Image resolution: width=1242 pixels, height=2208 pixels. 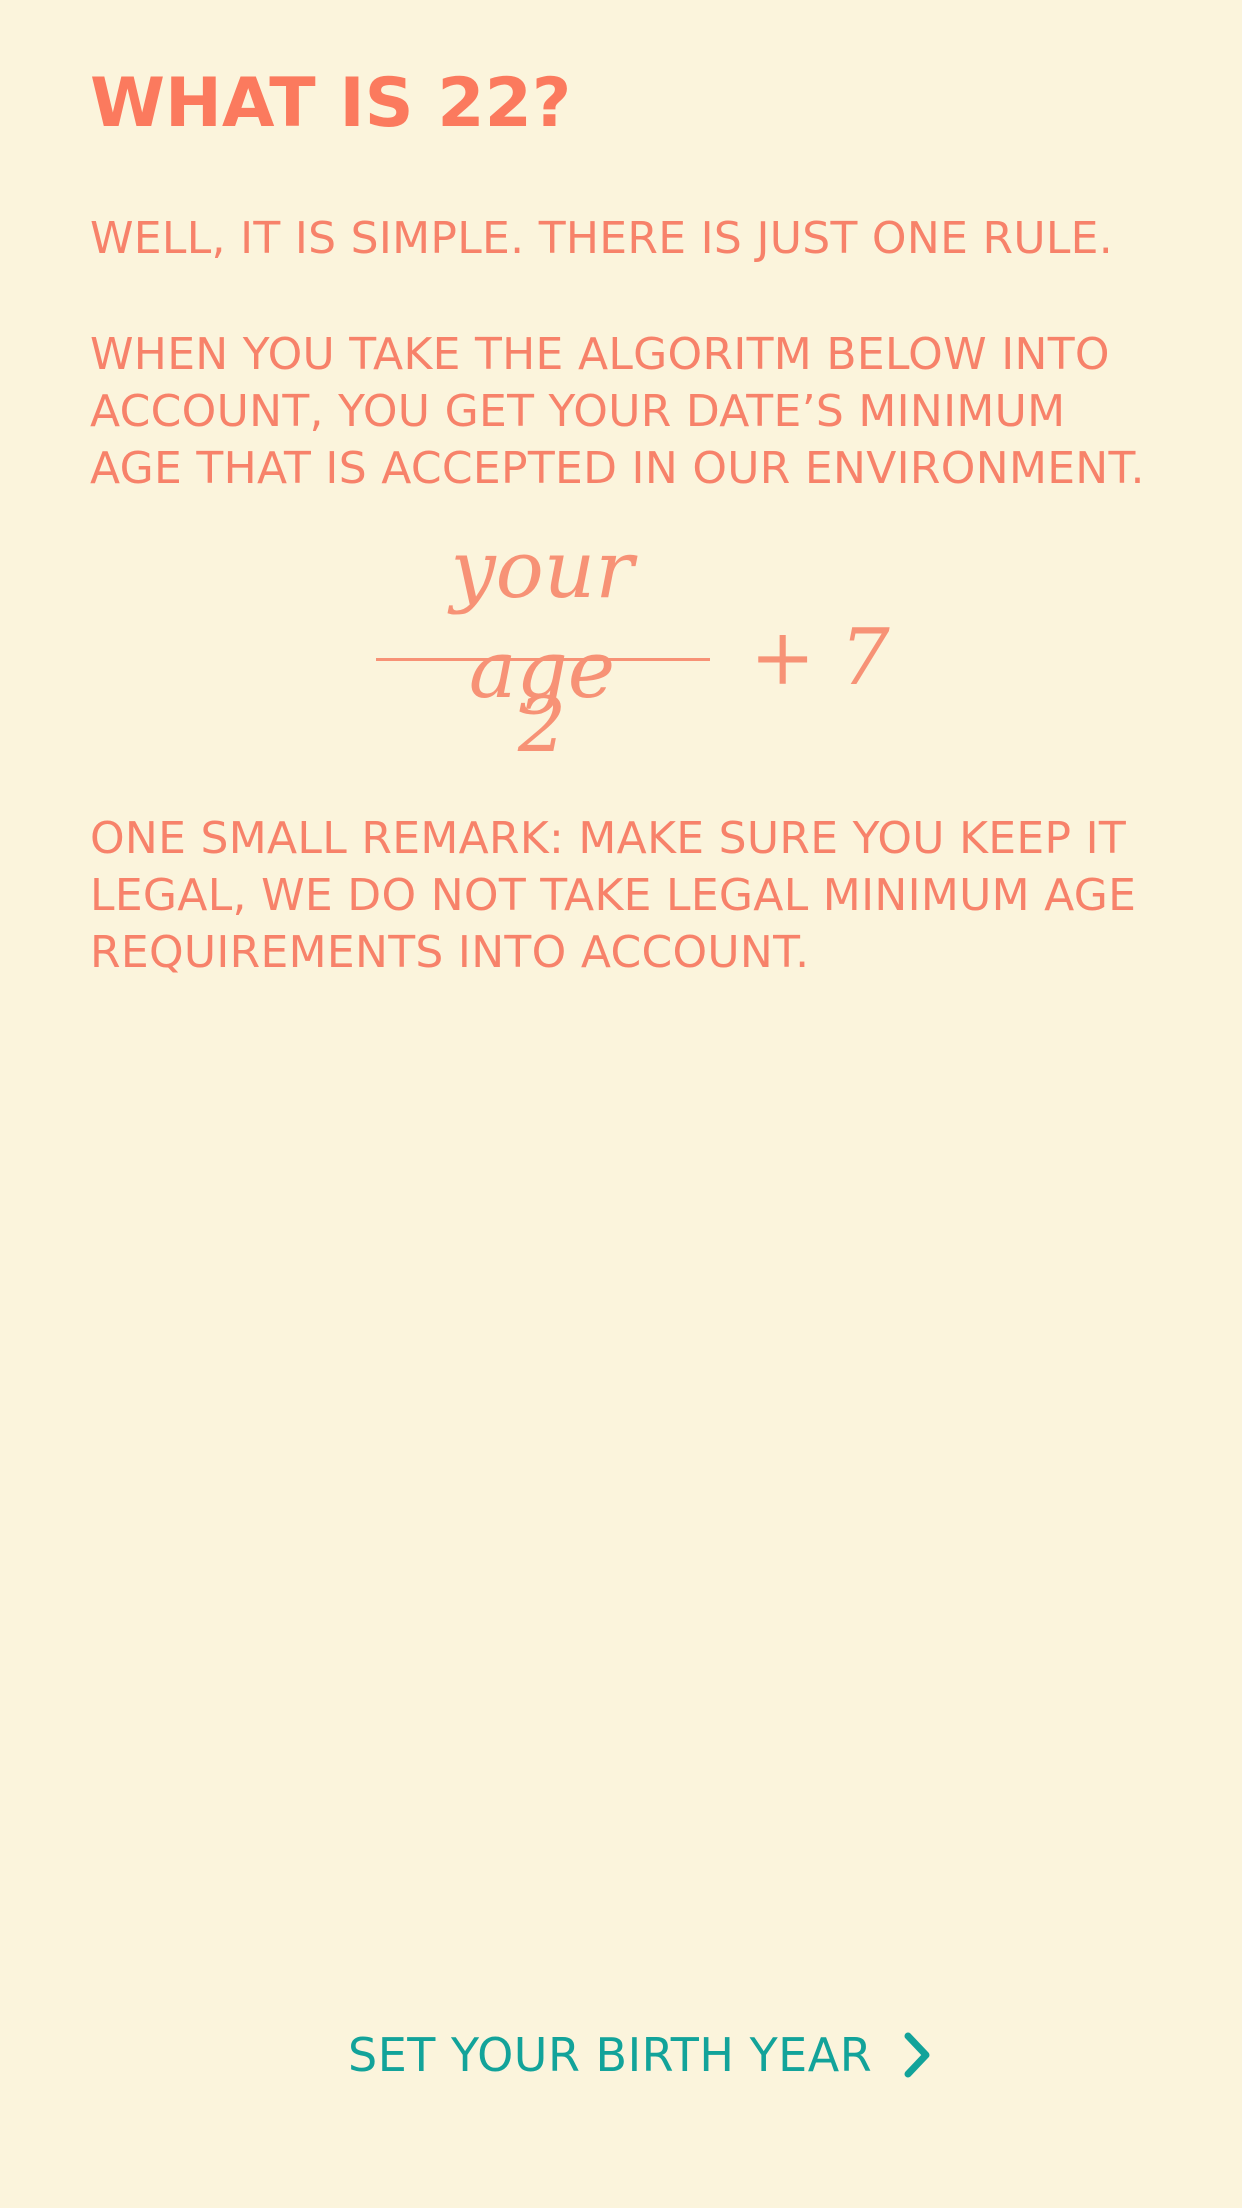 What do you see at coordinates (917, 2055) in the screenshot?
I see `chevron-right-icon` at bounding box center [917, 2055].